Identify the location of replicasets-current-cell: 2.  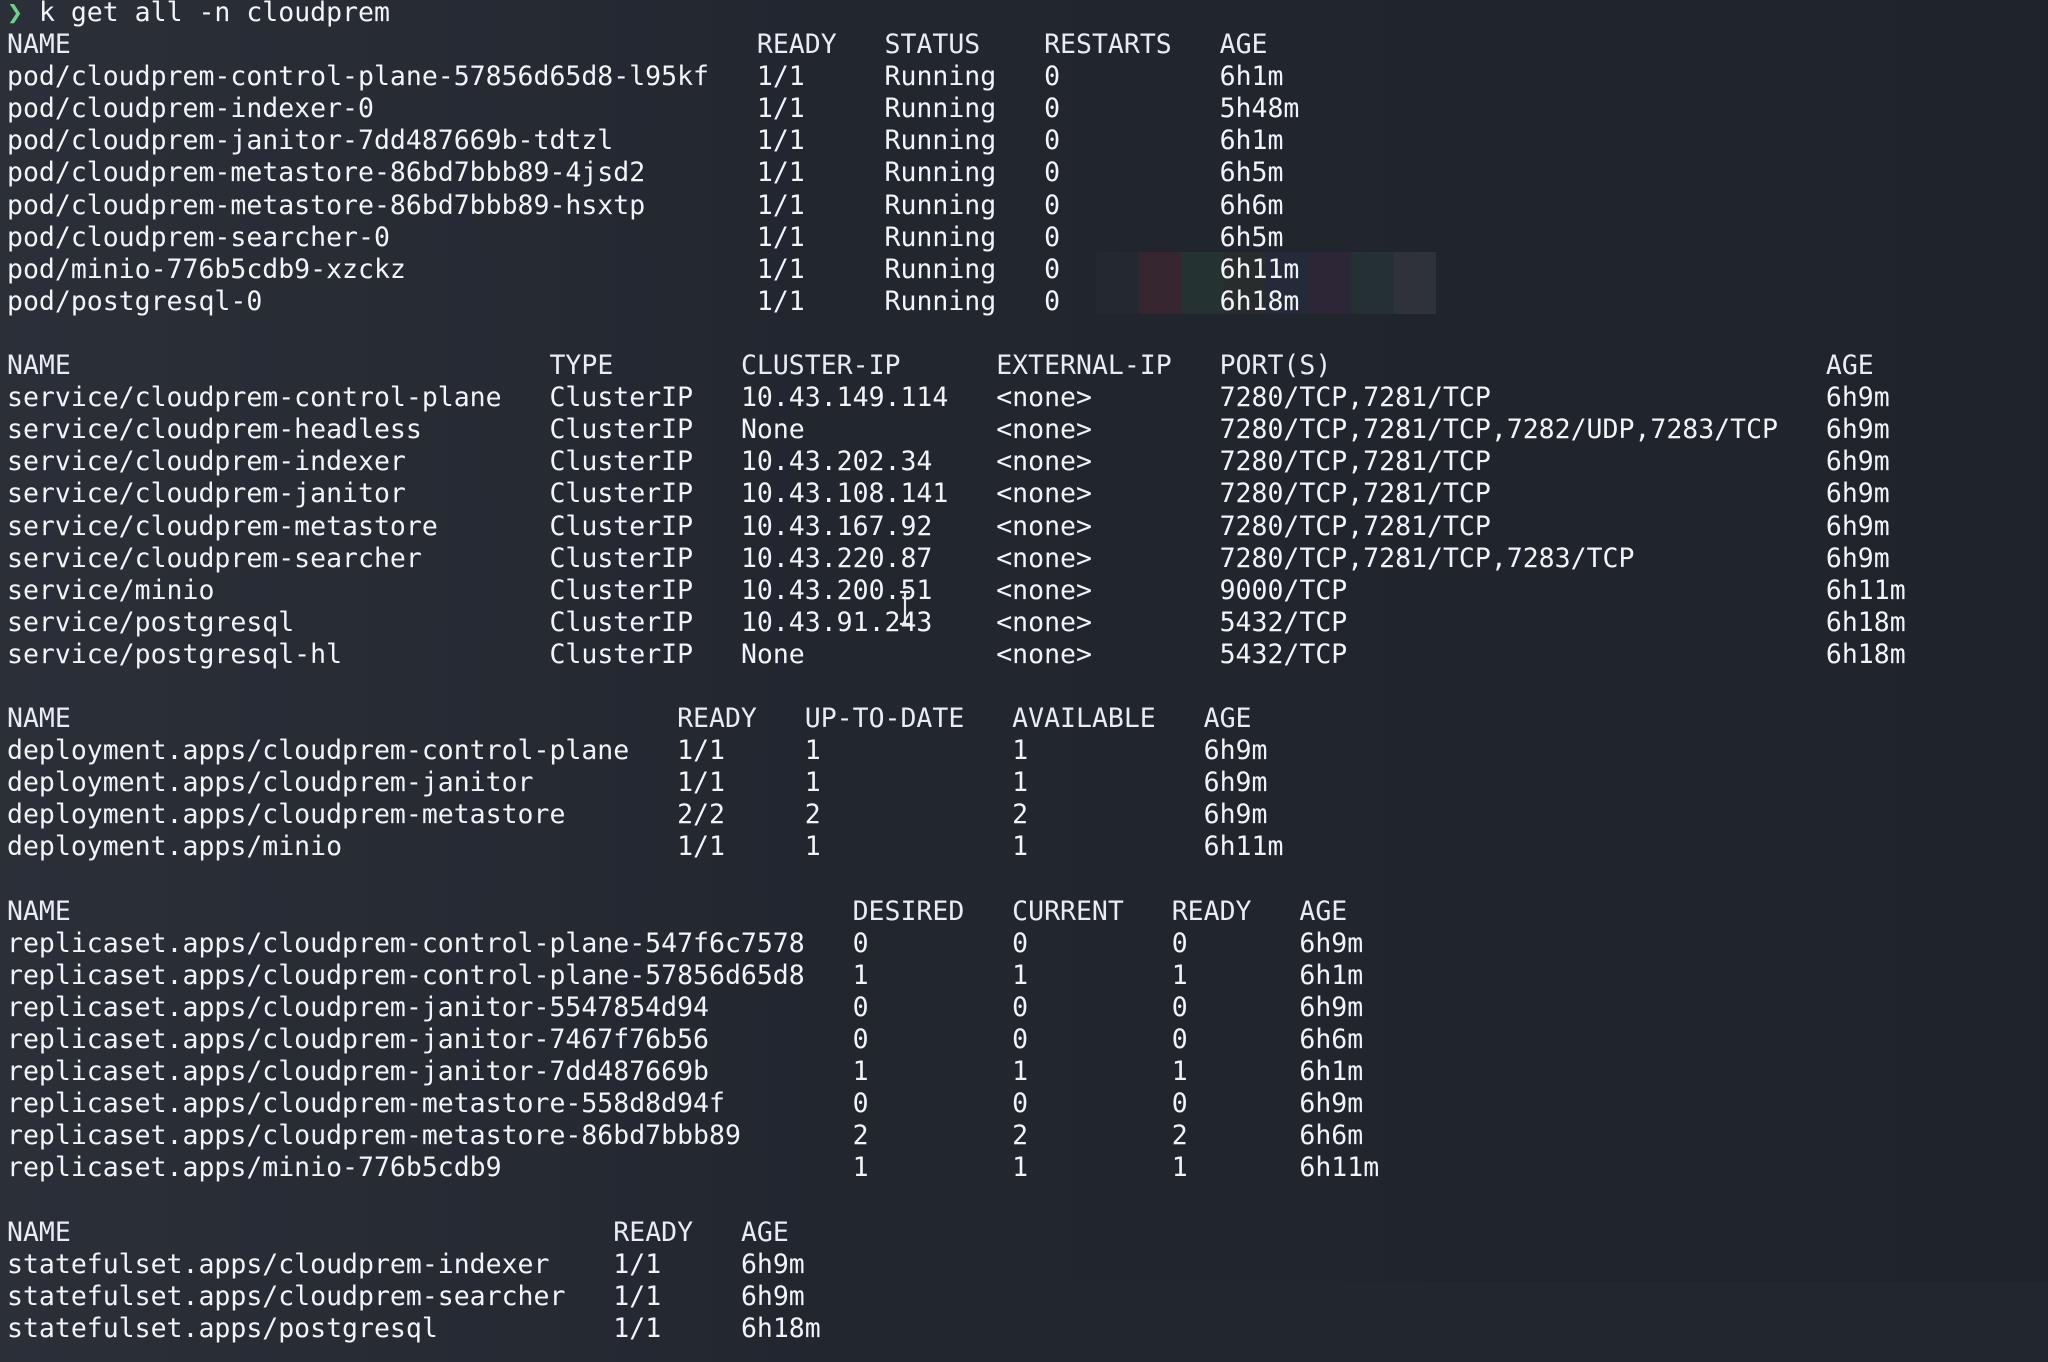
(1020, 1136).